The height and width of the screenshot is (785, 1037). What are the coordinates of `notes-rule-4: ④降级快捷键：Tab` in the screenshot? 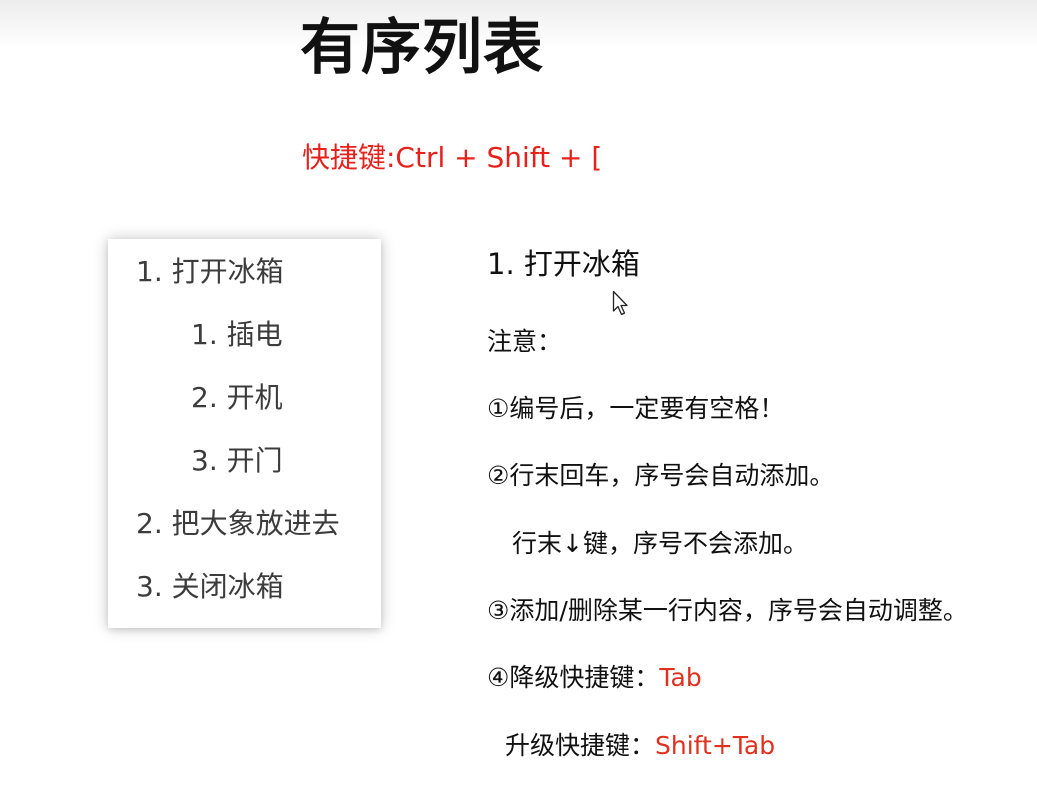 It's located at (594, 678).